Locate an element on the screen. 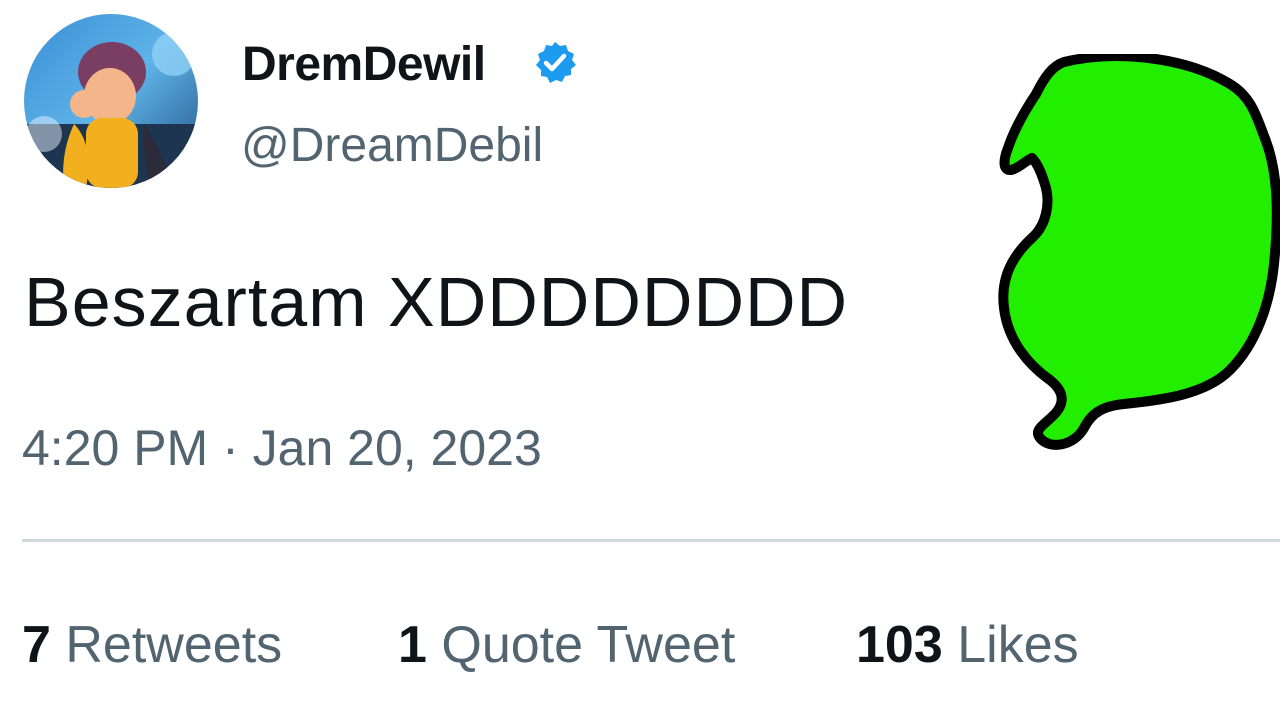 Image resolution: width=1280 pixels, height=720 pixels. likes-label: Likes is located at coordinates (1018, 645).